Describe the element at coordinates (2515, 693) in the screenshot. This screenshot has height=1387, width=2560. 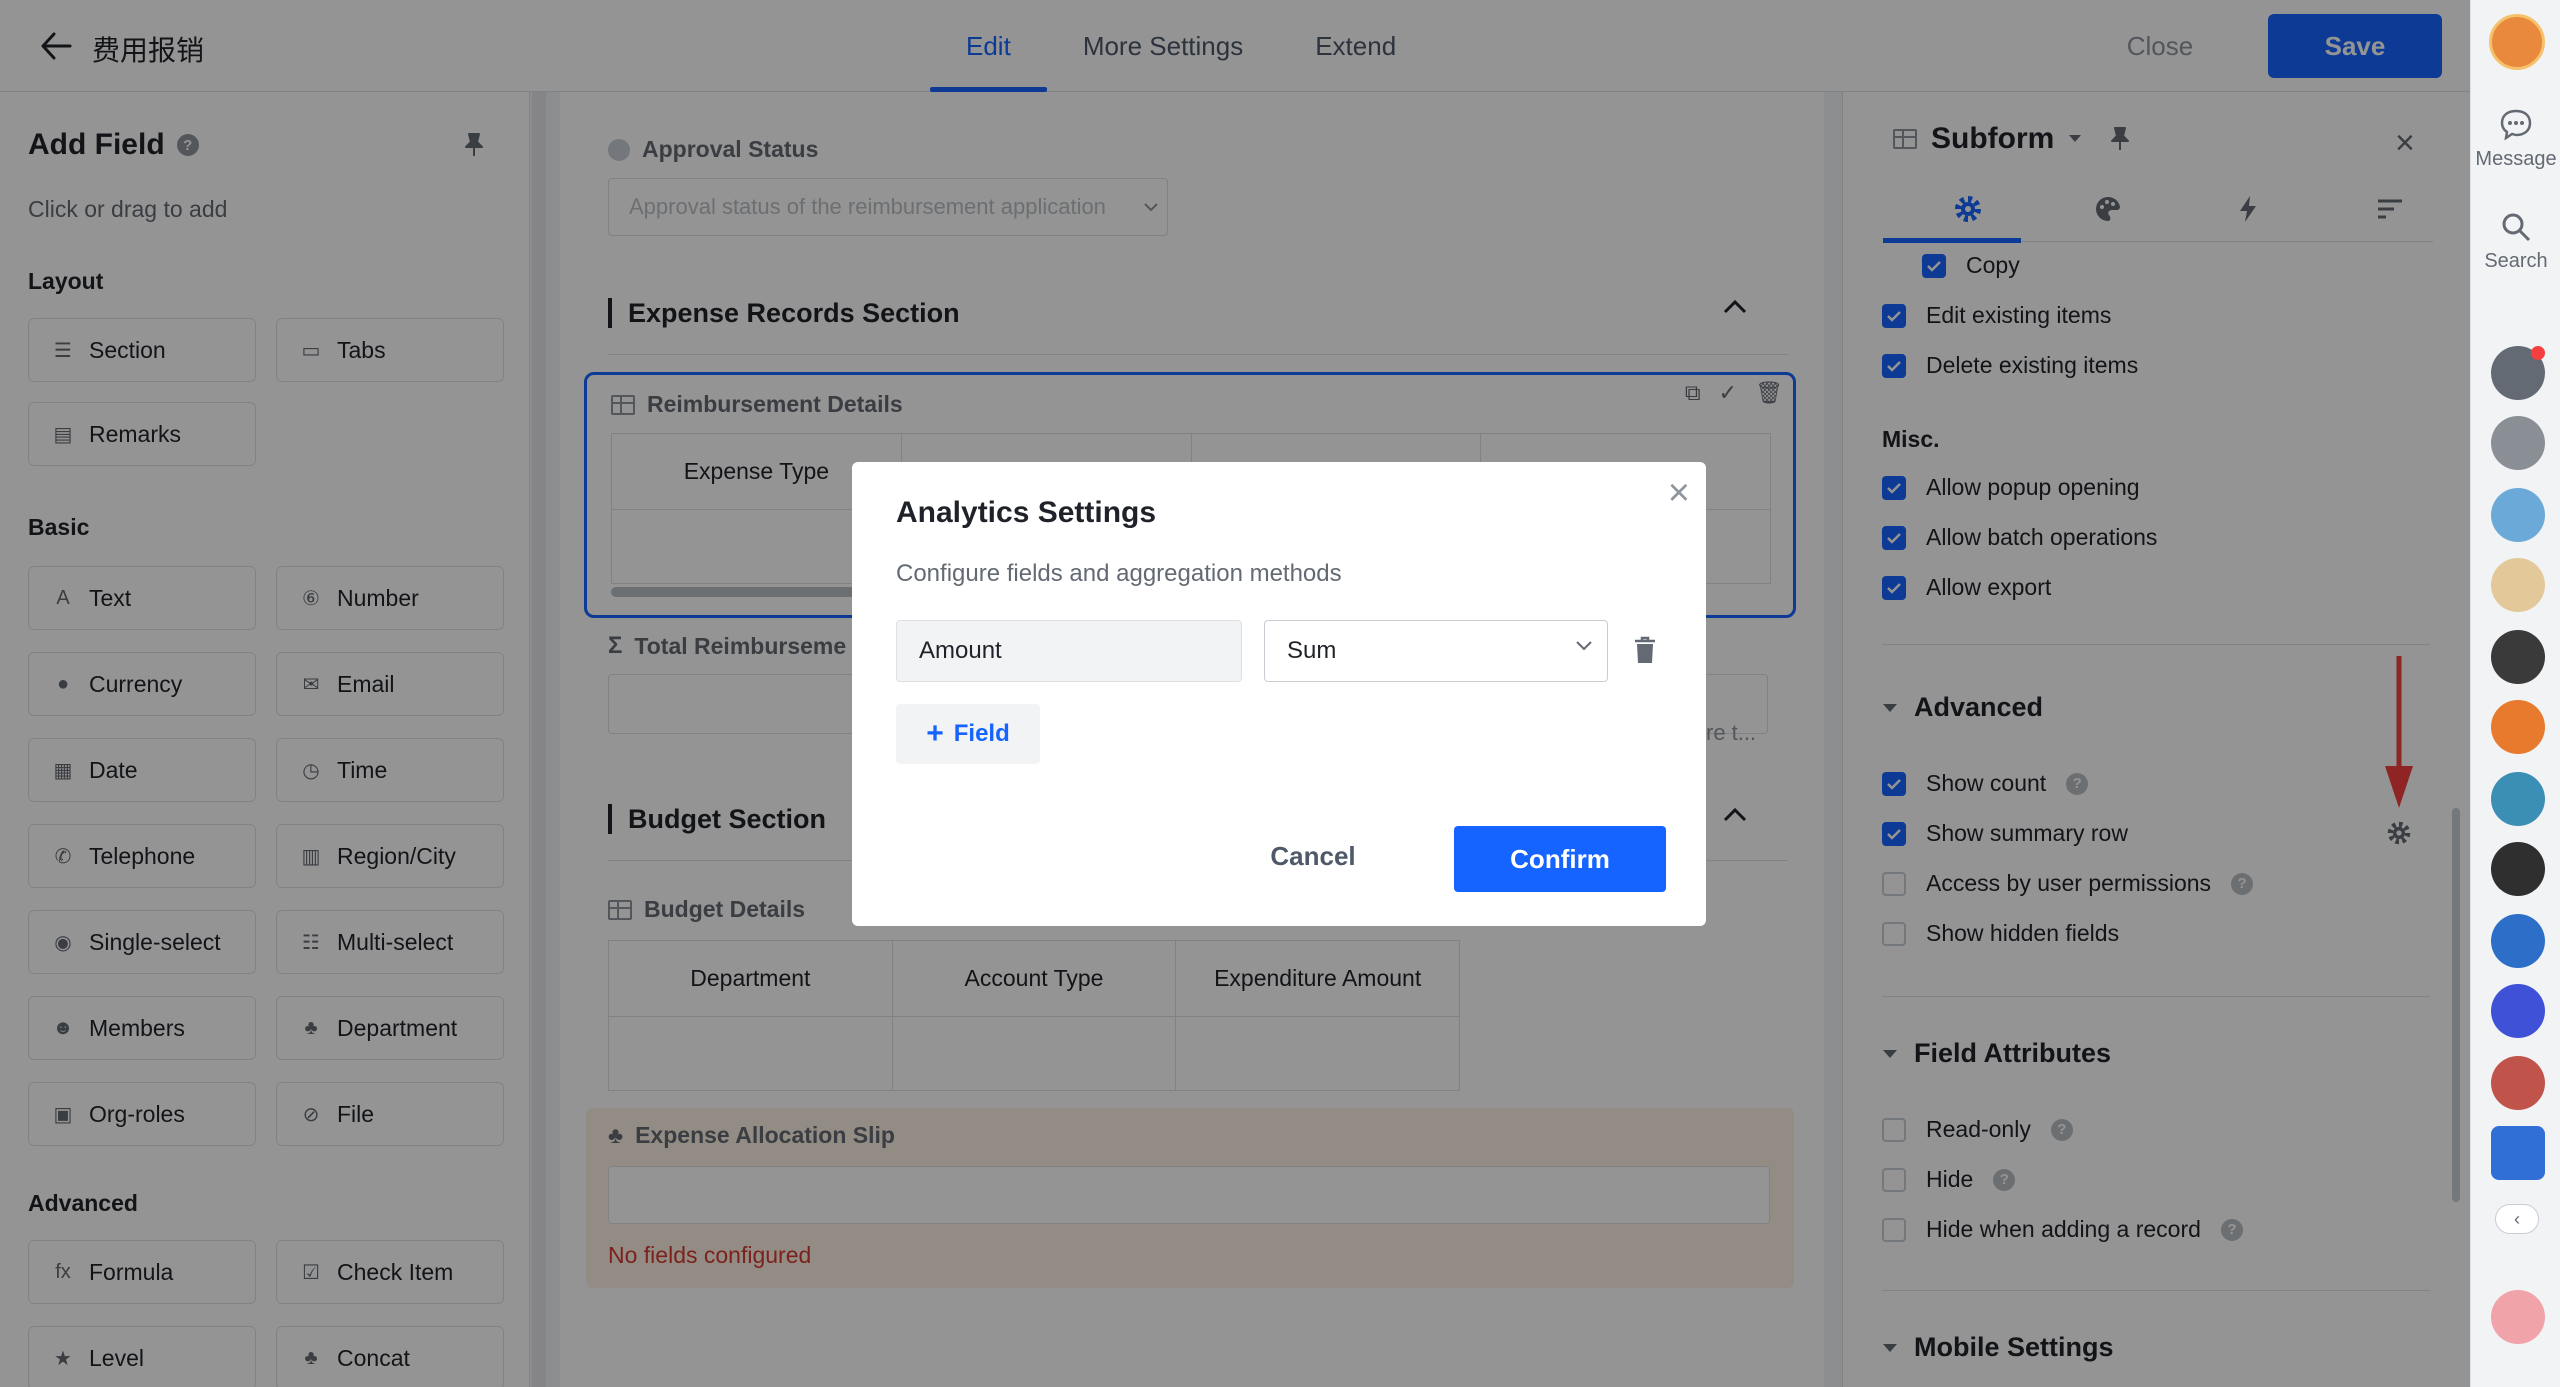
I see `app-sidebar: Message Search ‹` at that location.